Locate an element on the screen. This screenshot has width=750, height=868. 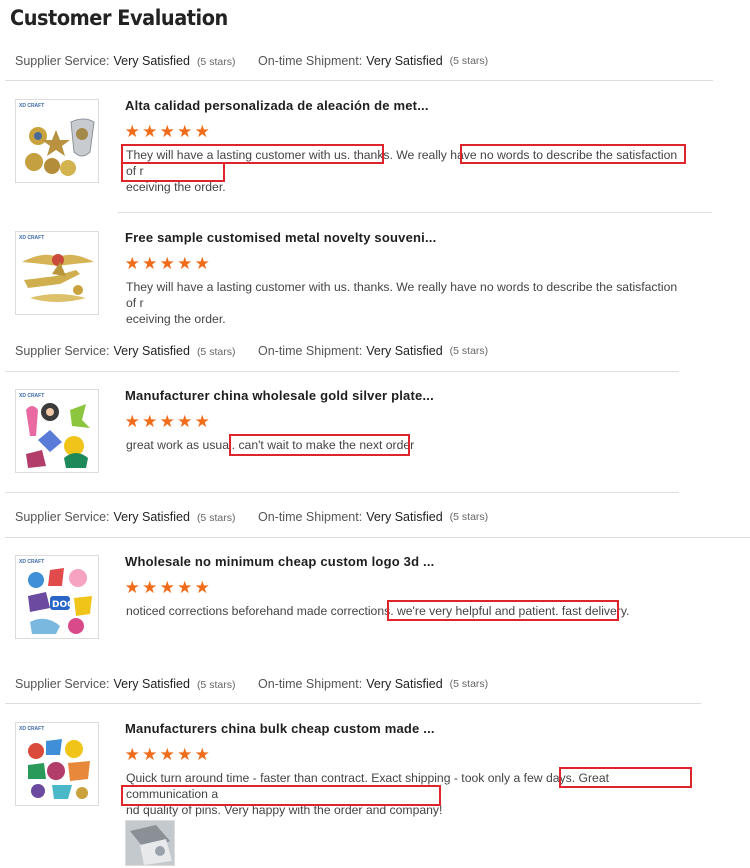
product-thumbnail: XD CRAFT DOG is located at coordinates (57, 597).